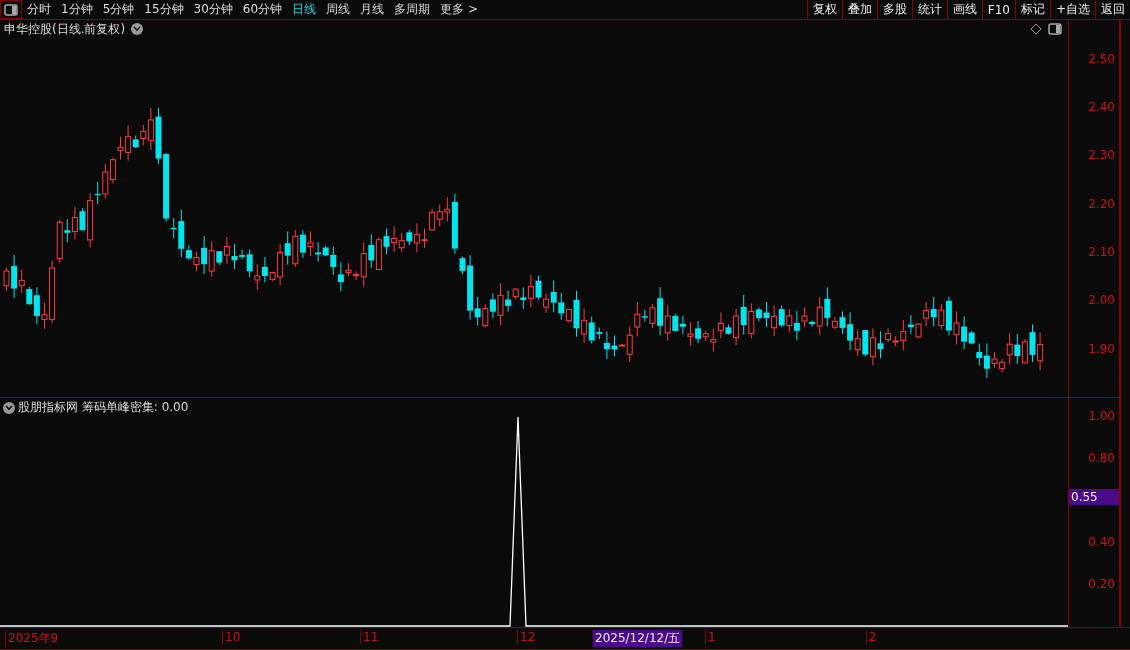 This screenshot has height=650, width=1130. Describe the element at coordinates (1101, 252) in the screenshot. I see `price-label: 2.10` at that location.